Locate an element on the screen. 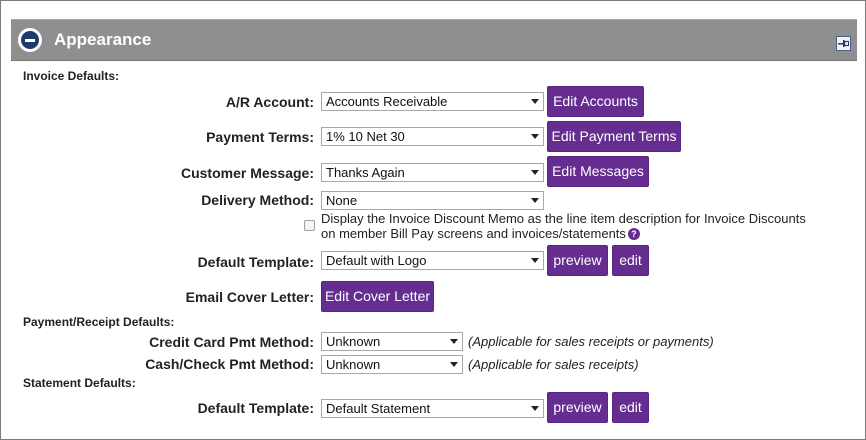 The height and width of the screenshot is (440, 866). cash-check-pmt-select: Unknown is located at coordinates (392, 364).